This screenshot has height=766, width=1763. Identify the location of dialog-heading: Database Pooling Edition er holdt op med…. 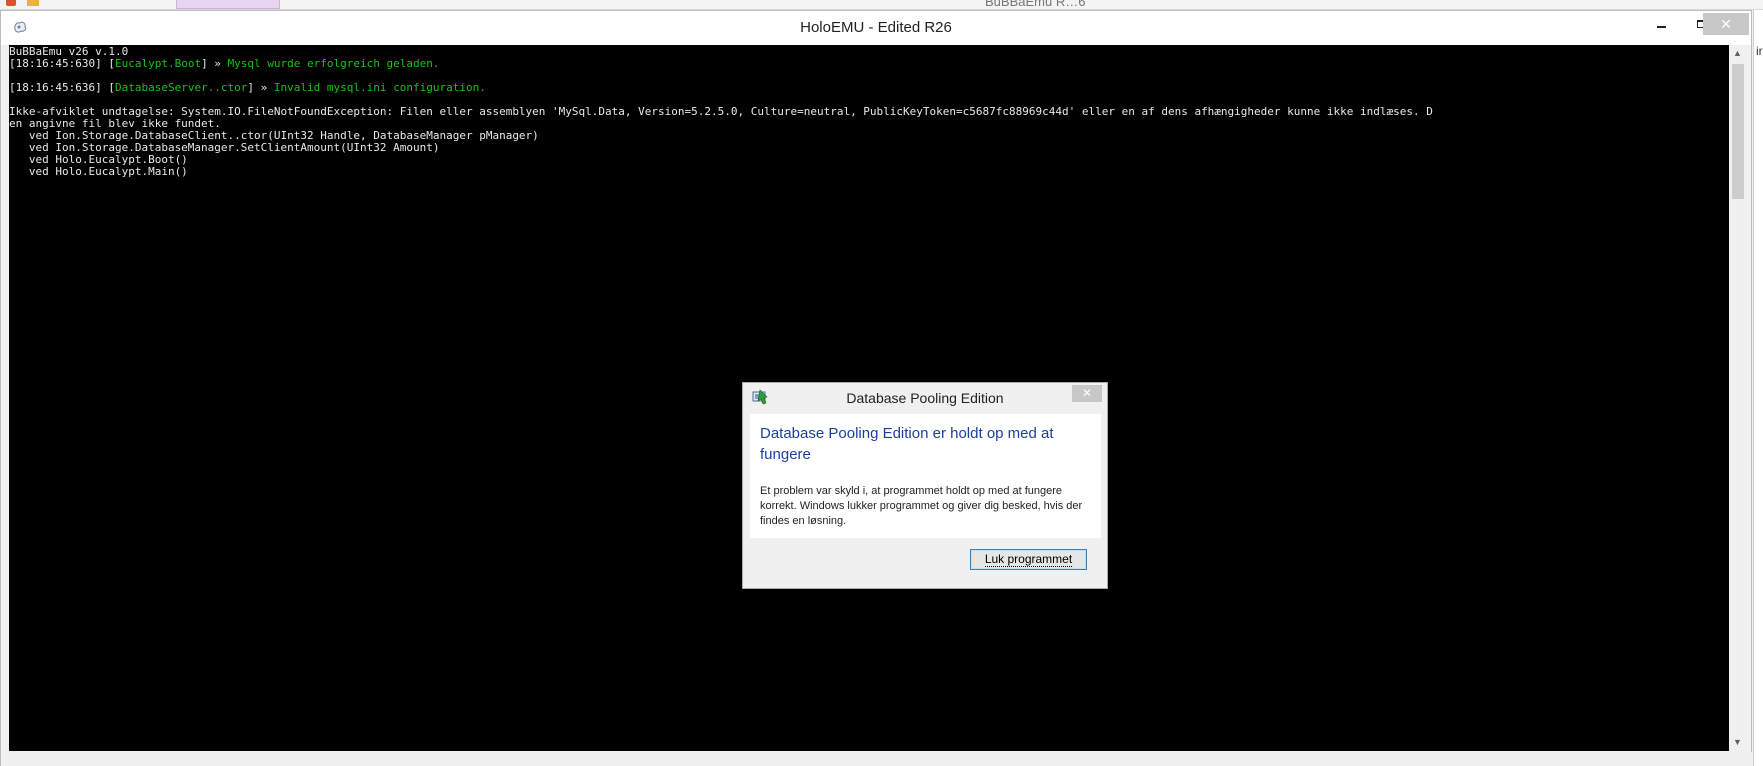
(907, 444).